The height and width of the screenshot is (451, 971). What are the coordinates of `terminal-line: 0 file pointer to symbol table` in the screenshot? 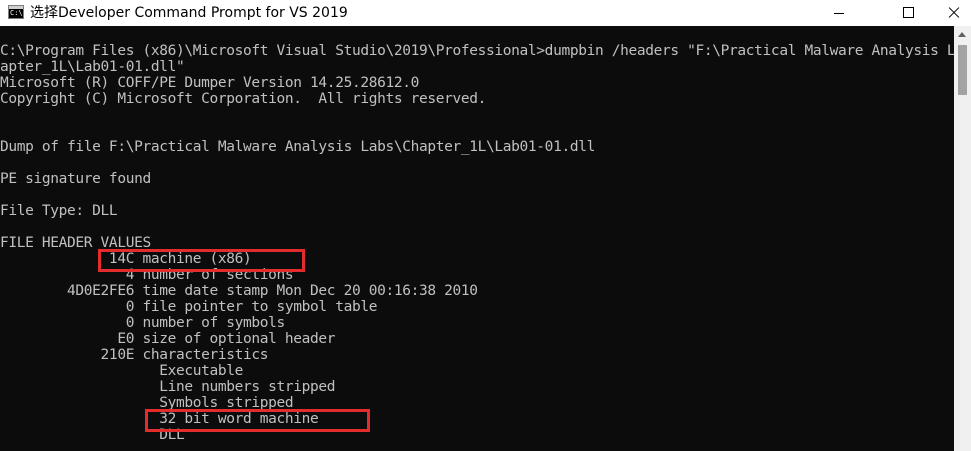 It's located at (189, 307).